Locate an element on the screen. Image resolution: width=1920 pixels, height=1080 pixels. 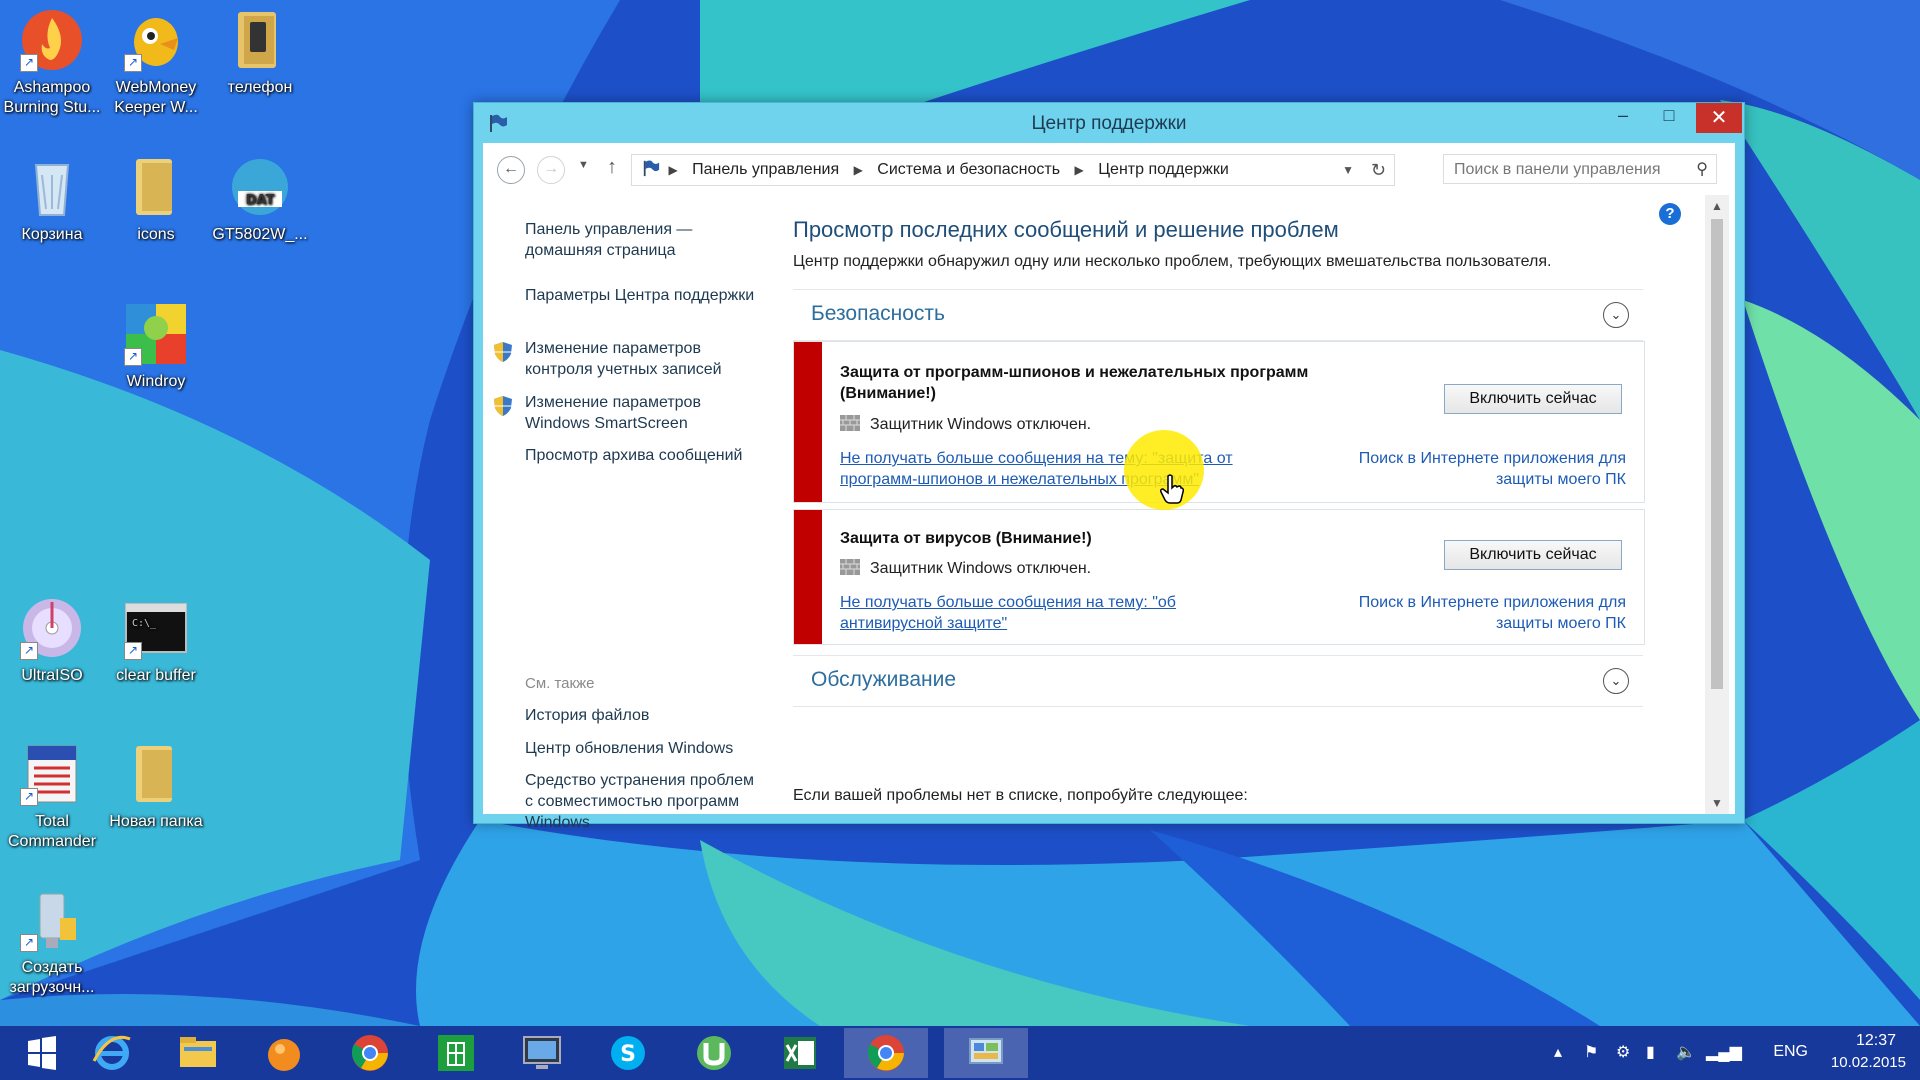
start-icon is located at coordinates (42, 1053).